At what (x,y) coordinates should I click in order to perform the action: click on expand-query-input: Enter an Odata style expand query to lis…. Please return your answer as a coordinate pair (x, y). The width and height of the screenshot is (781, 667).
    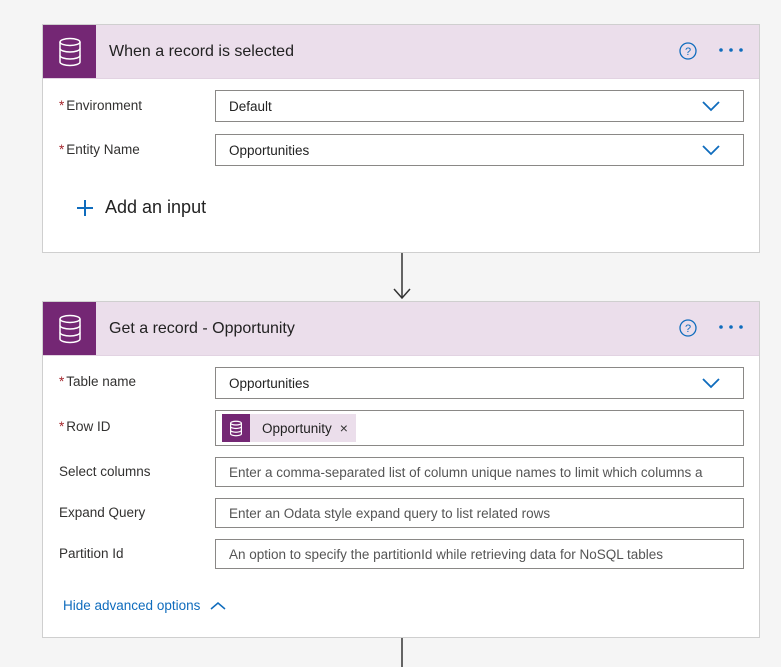
    Looking at the image, I should click on (479, 513).